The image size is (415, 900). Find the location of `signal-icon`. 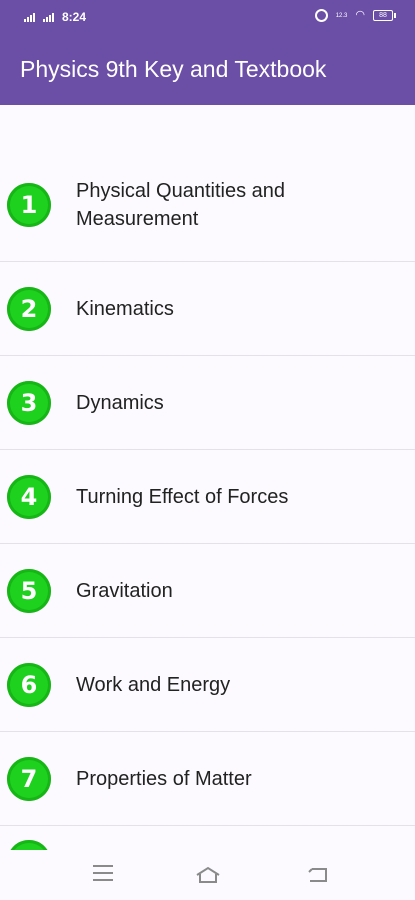

signal-icon is located at coordinates (29, 17).